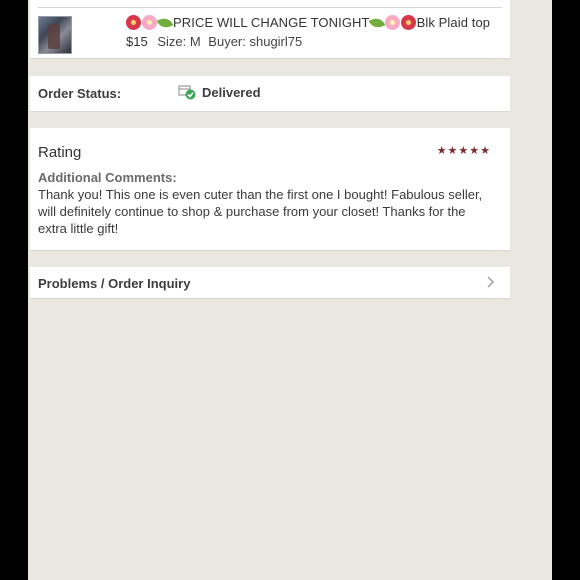  What do you see at coordinates (270, 94) in the screenshot?
I see `order-status-card: Order Status: Delivered` at bounding box center [270, 94].